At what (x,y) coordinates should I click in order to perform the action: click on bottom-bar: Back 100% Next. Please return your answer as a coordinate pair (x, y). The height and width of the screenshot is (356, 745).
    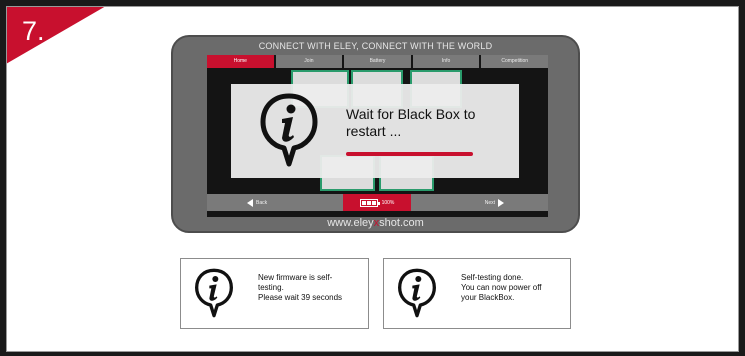
    Looking at the image, I should click on (377, 202).